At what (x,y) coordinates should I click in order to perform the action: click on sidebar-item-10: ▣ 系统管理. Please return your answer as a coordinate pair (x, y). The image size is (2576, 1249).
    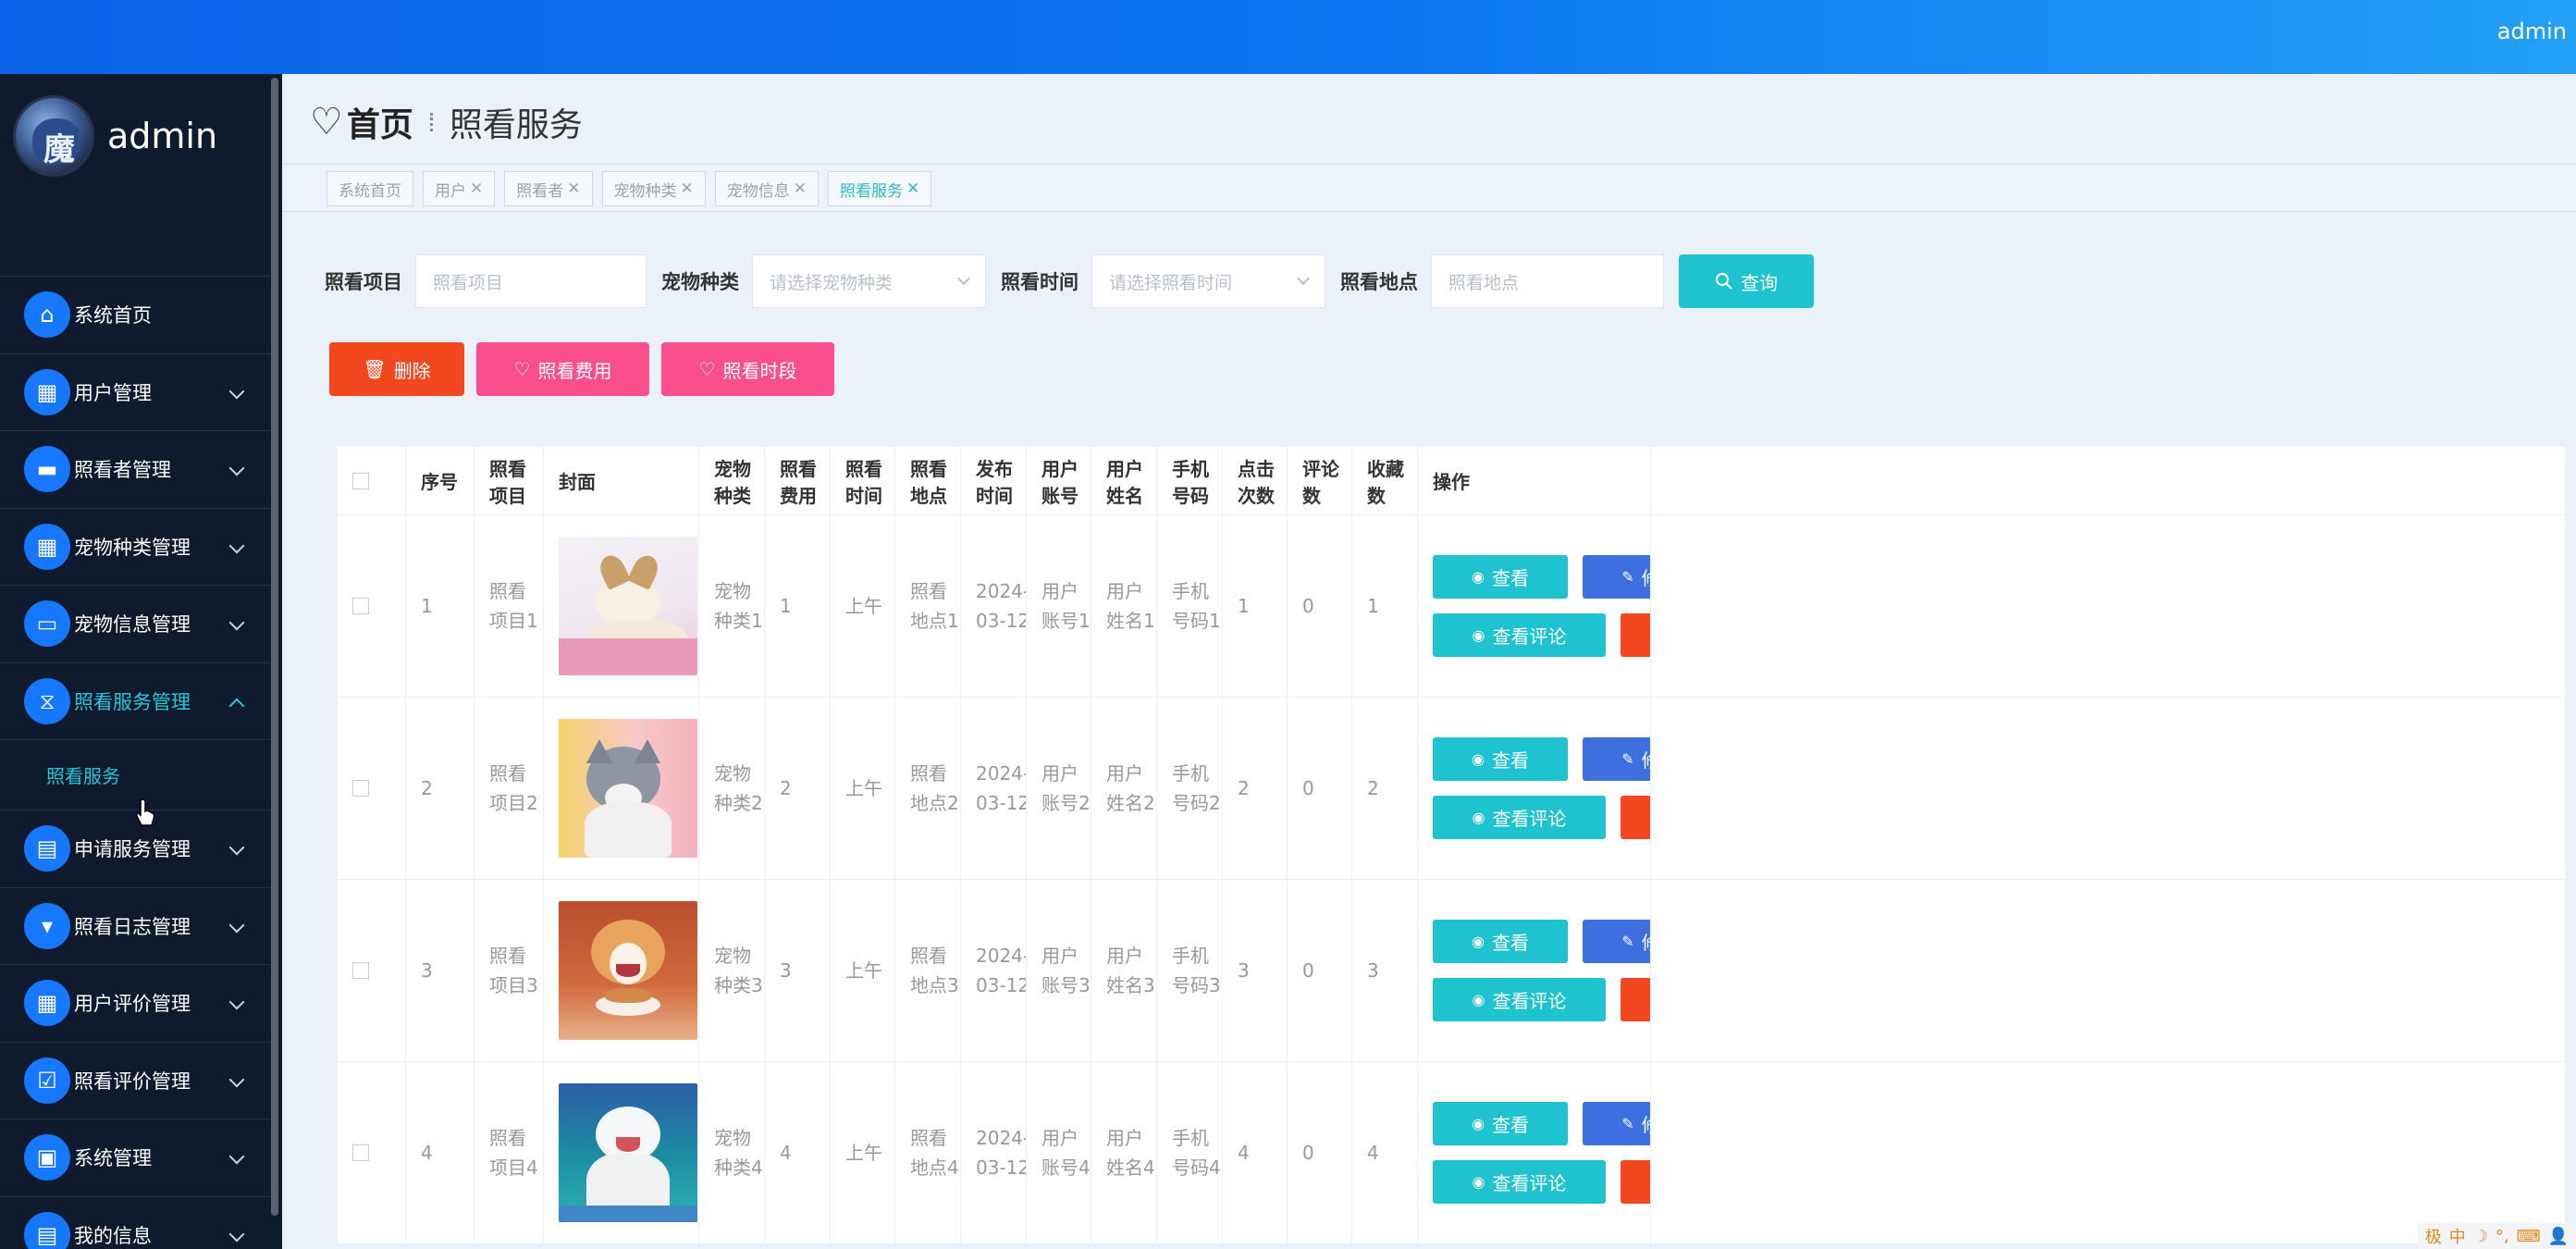
    Looking at the image, I should click on (135, 1157).